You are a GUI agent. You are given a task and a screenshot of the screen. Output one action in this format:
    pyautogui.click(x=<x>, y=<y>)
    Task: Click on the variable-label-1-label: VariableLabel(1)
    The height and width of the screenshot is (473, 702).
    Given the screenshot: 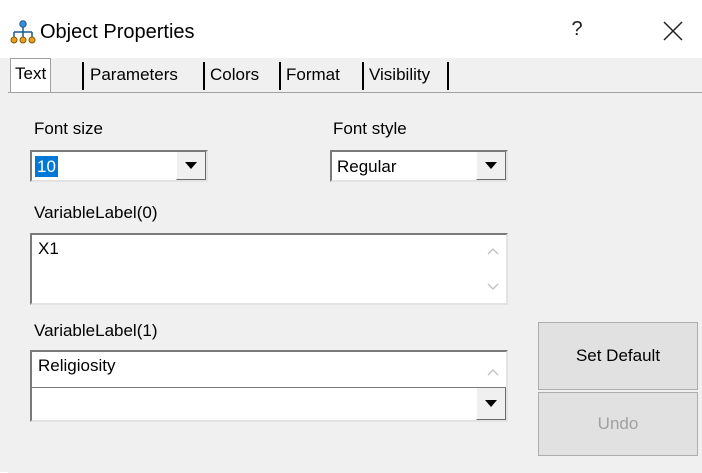 What is the action you would take?
    pyautogui.click(x=96, y=330)
    